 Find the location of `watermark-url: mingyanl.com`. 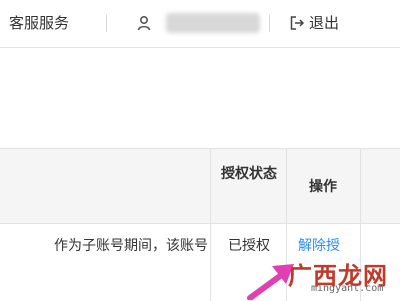

watermark-url: mingyanl.com is located at coordinates (347, 288).